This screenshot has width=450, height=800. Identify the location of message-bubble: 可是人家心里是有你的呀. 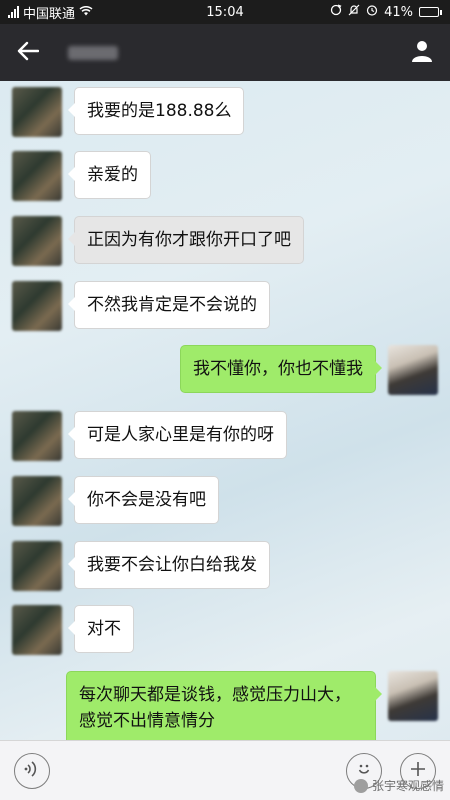
(177, 435).